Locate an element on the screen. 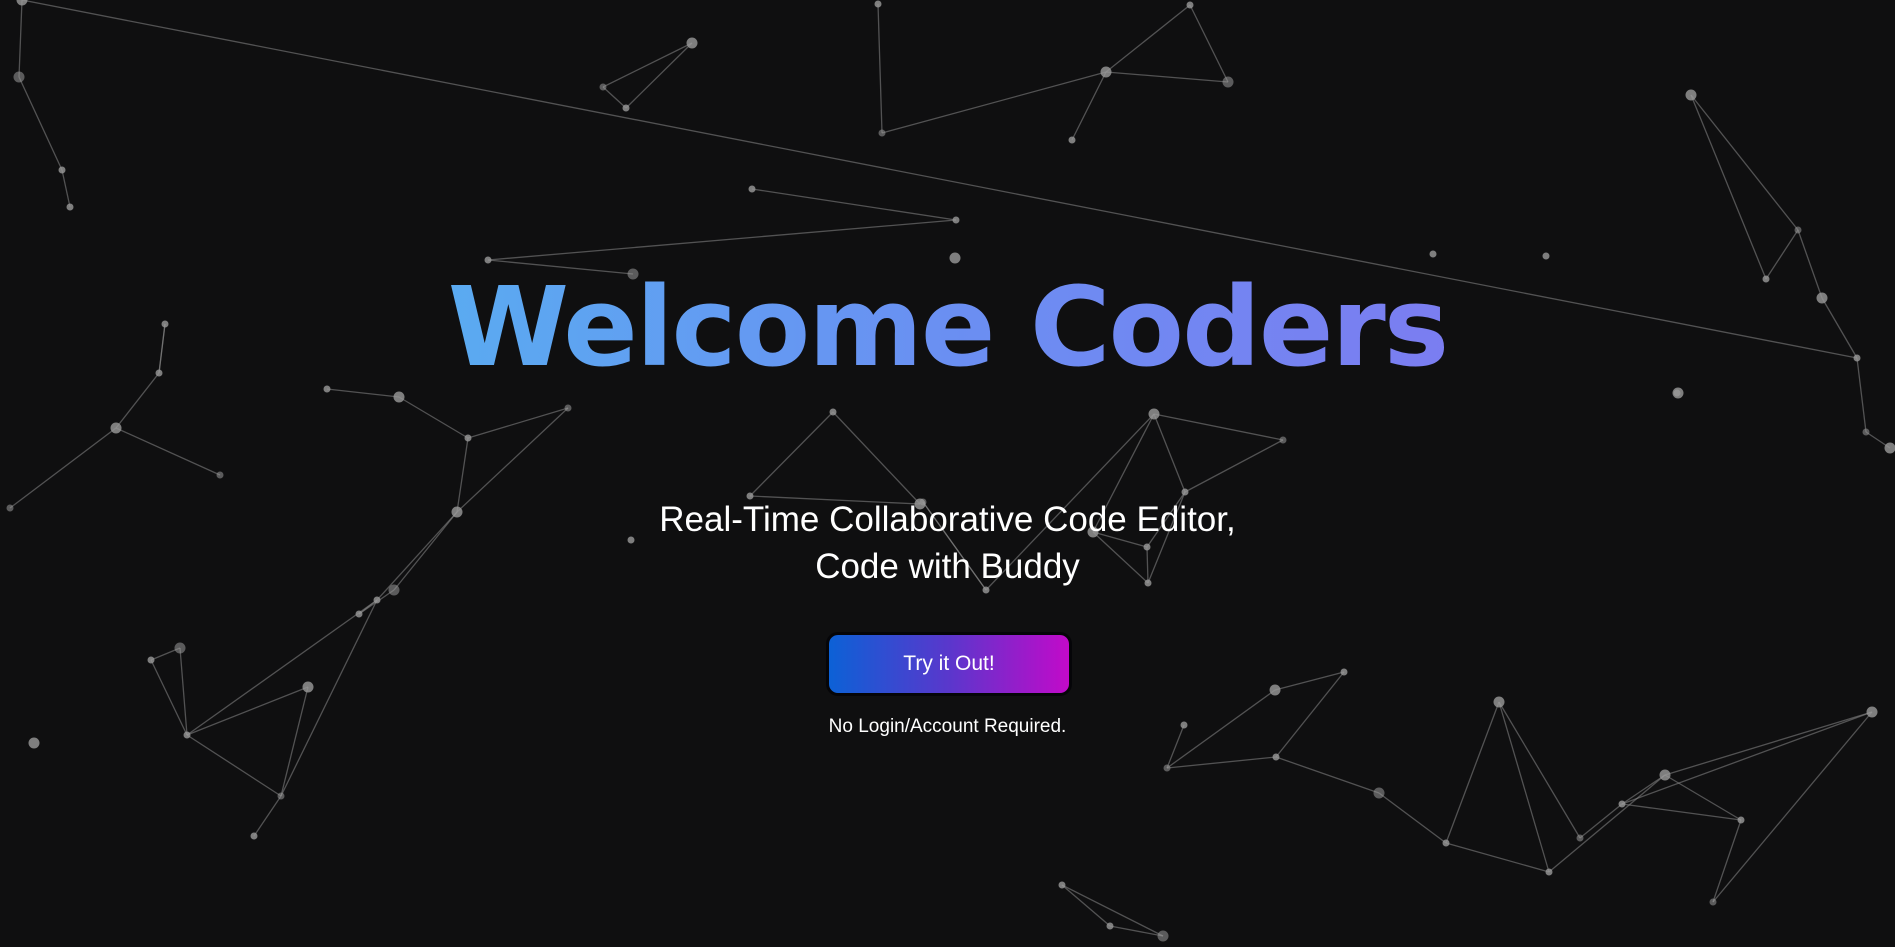  subtitle-line-1: Real-Time Collaborative Code Editor, is located at coordinates (947, 519).